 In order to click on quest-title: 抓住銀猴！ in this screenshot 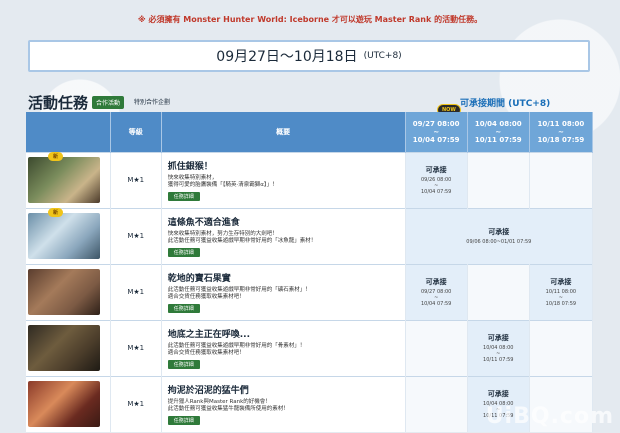, I will do `click(190, 167)`.